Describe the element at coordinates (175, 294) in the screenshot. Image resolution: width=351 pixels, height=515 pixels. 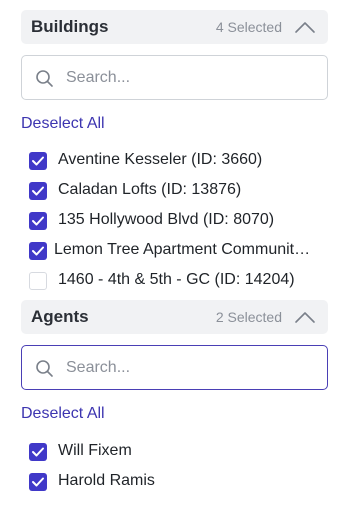
I see `list-clip-fade` at that location.